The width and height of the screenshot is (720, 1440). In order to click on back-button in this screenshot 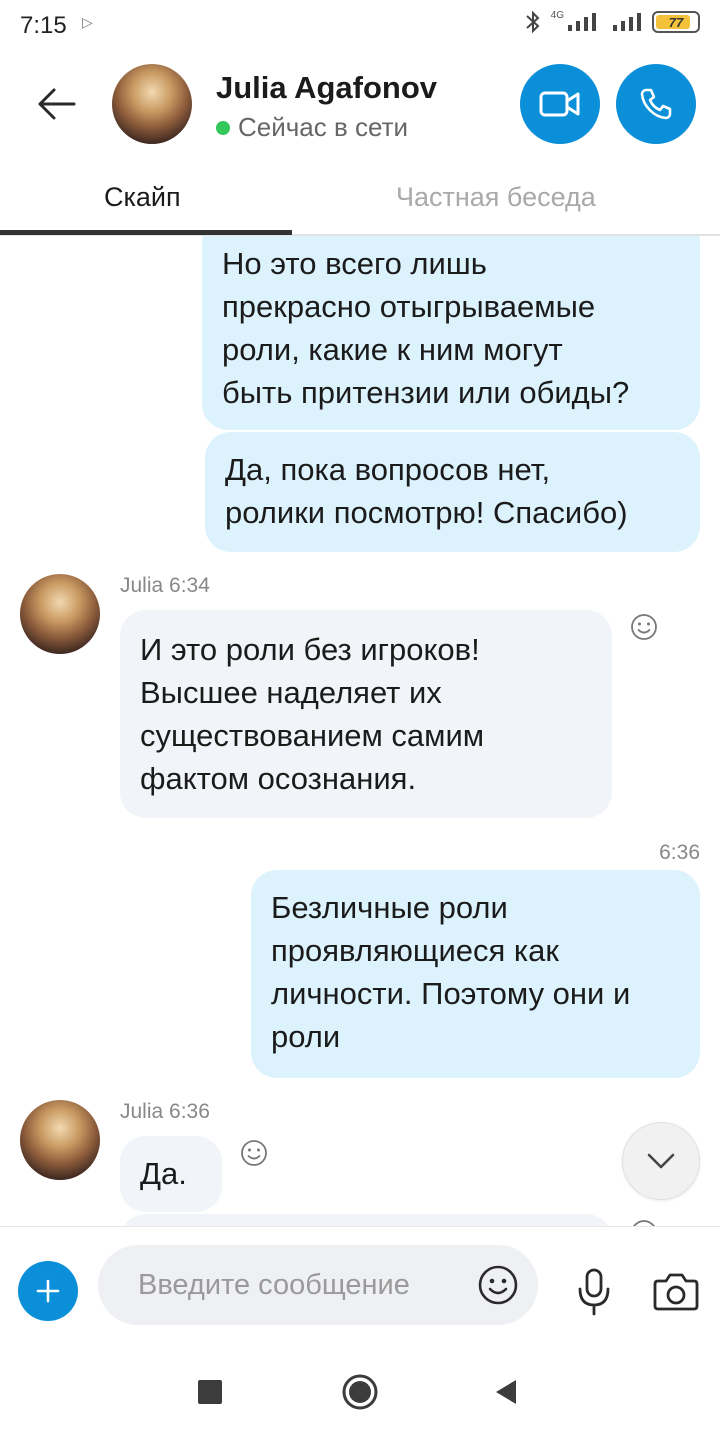, I will do `click(56, 104)`.